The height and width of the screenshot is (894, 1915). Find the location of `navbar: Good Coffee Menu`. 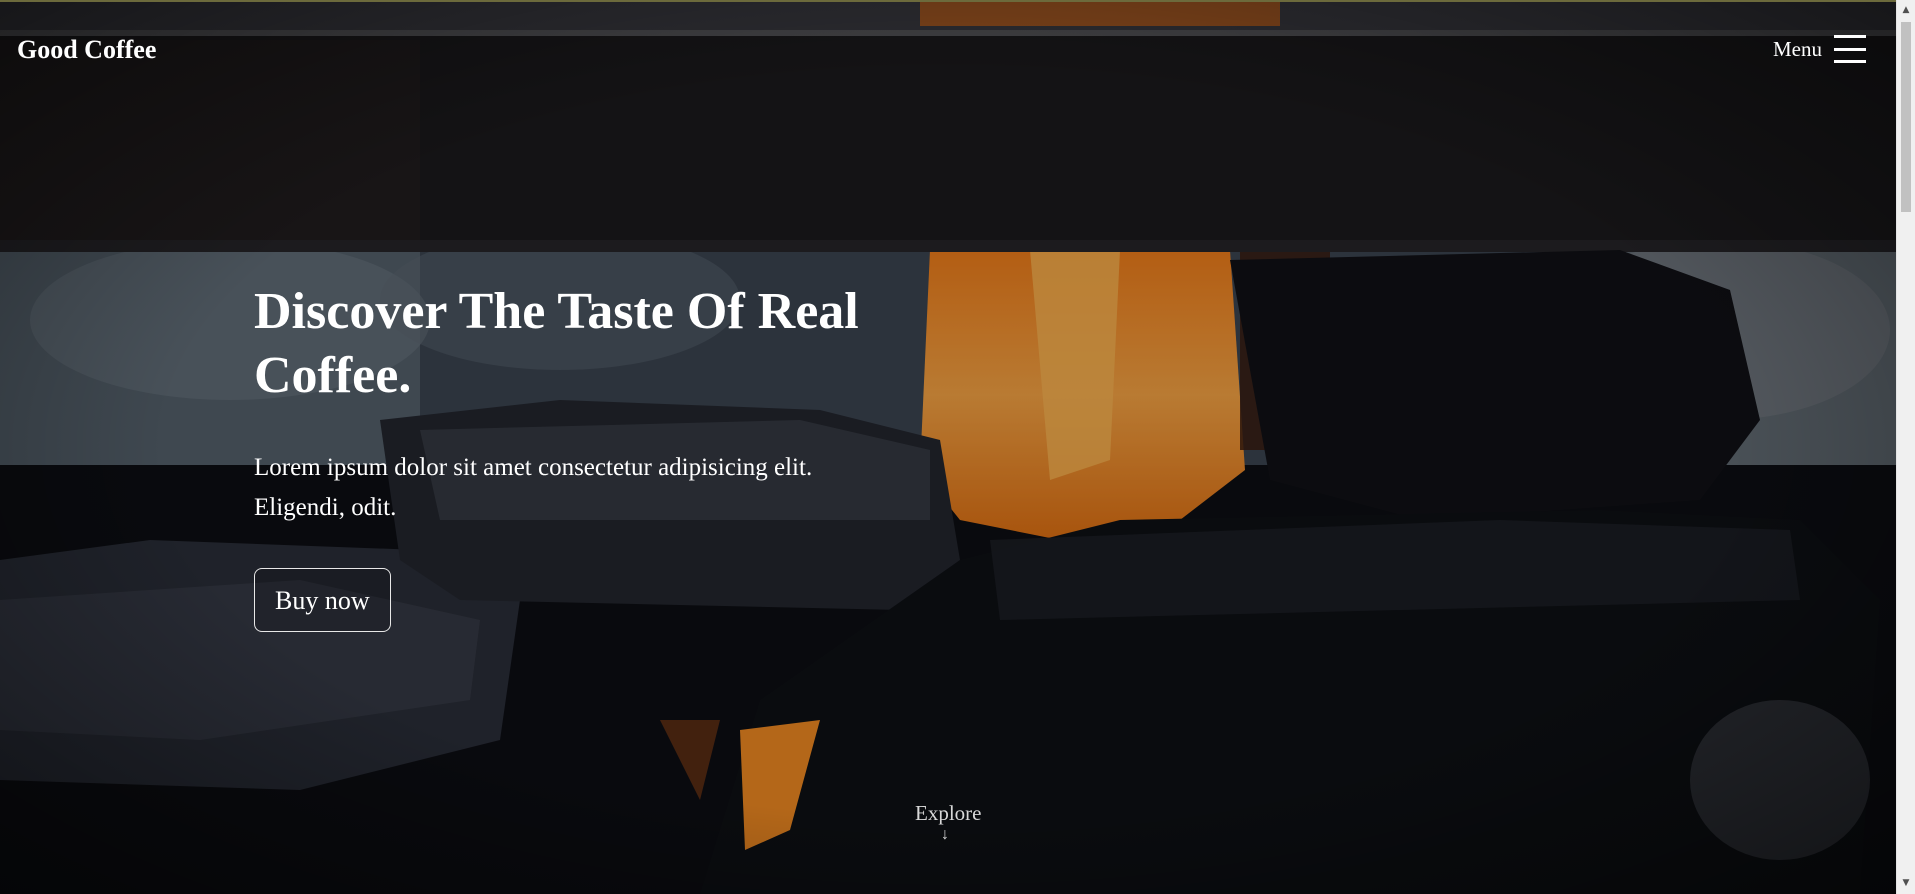

navbar: Good Coffee Menu is located at coordinates (948, 50).